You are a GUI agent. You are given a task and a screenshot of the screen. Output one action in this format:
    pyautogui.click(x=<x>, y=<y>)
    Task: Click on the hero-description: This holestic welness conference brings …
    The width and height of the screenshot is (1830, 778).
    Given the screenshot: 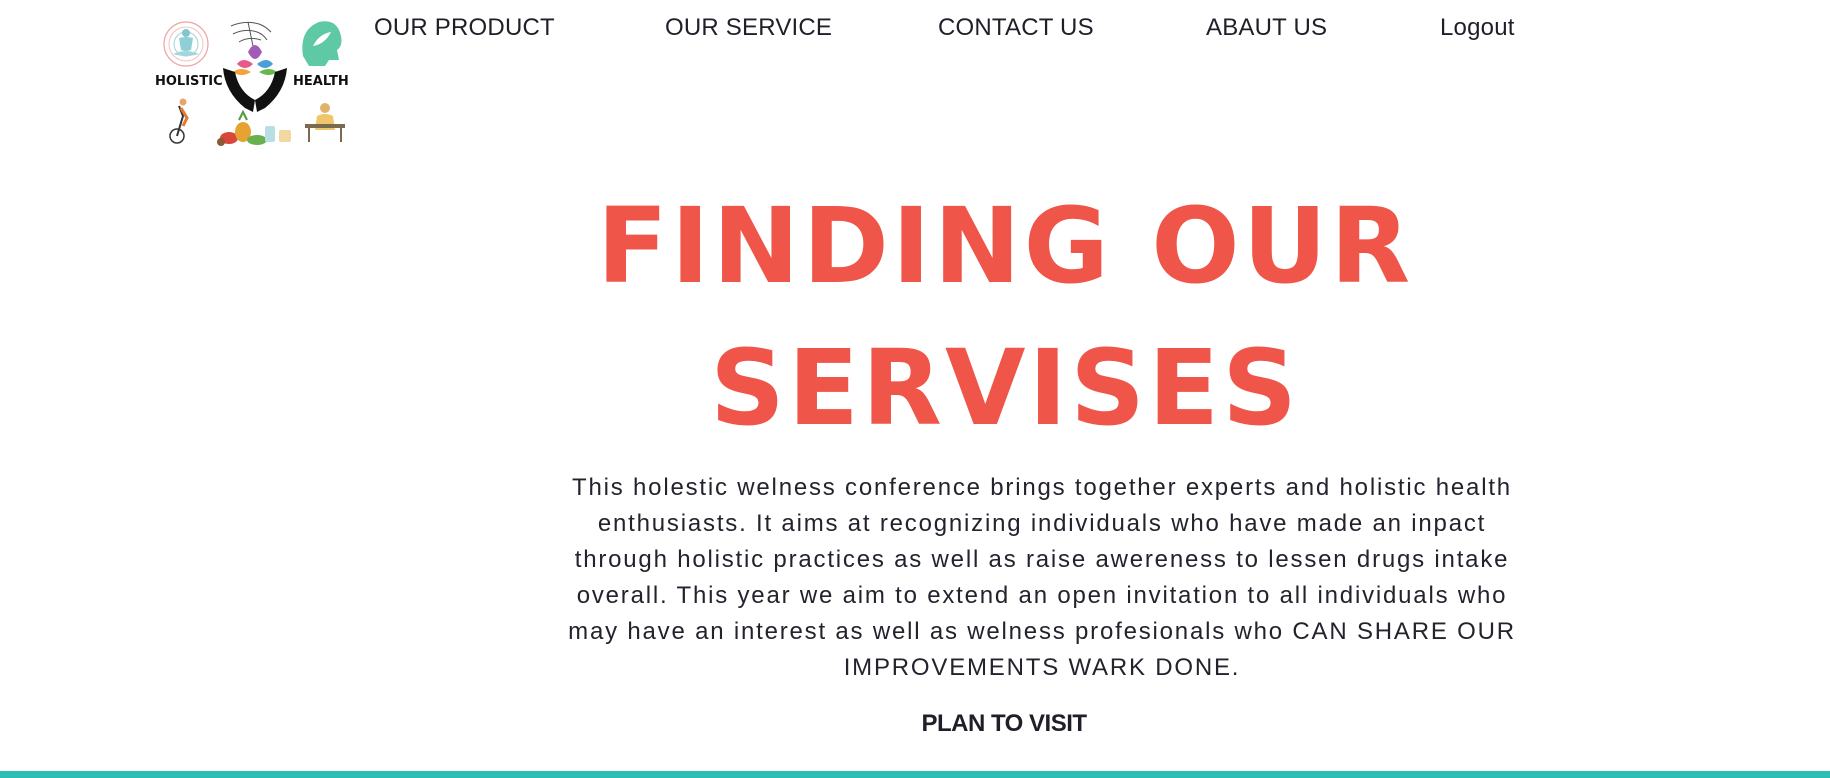 What is the action you would take?
    pyautogui.click(x=1042, y=577)
    